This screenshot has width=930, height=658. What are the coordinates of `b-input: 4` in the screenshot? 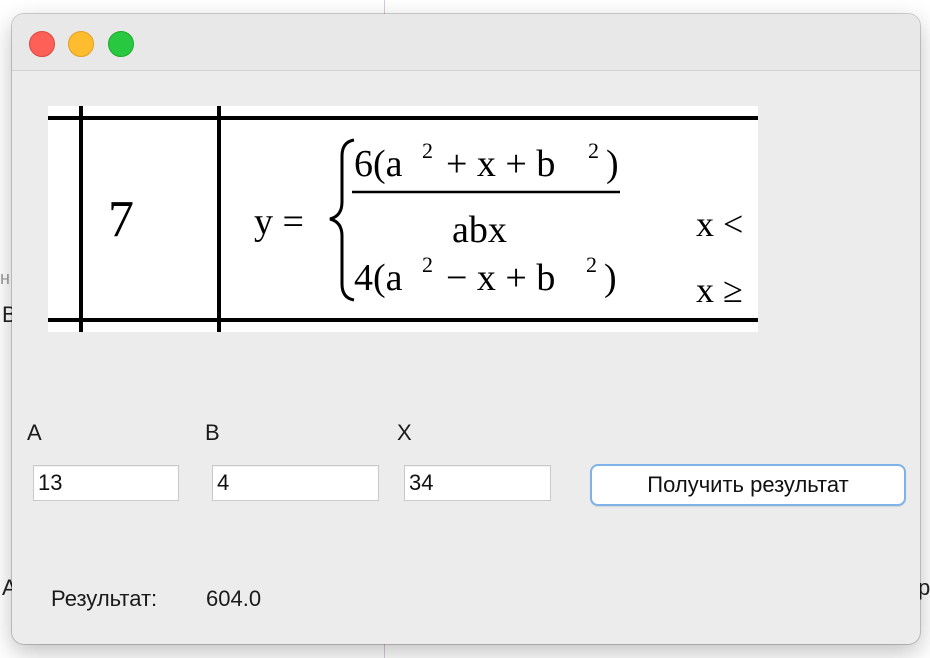 It's located at (295, 483).